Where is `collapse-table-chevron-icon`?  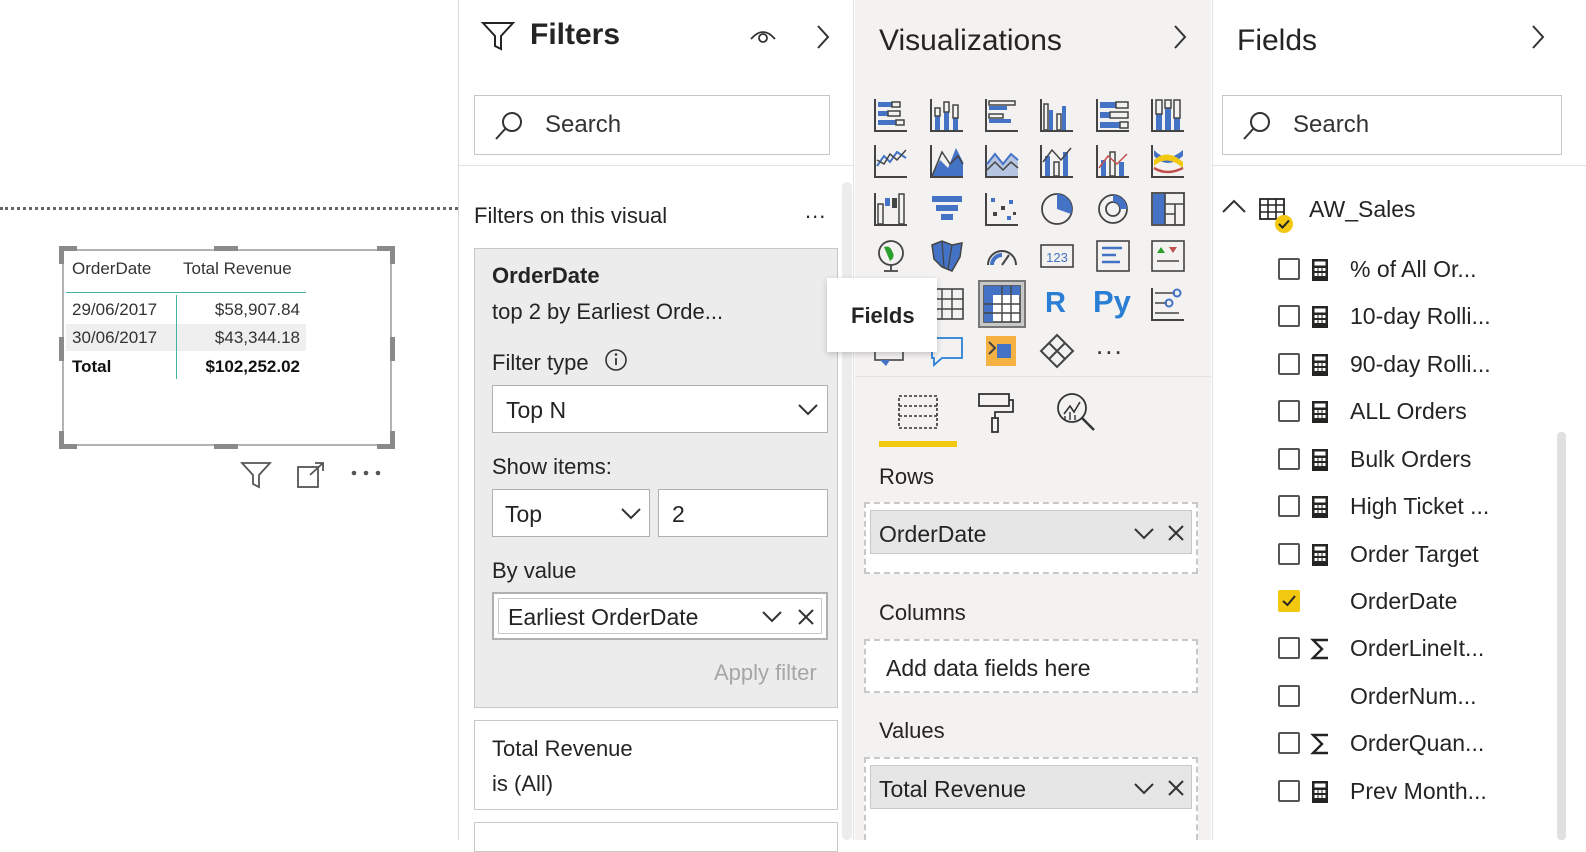 collapse-table-chevron-icon is located at coordinates (1234, 206).